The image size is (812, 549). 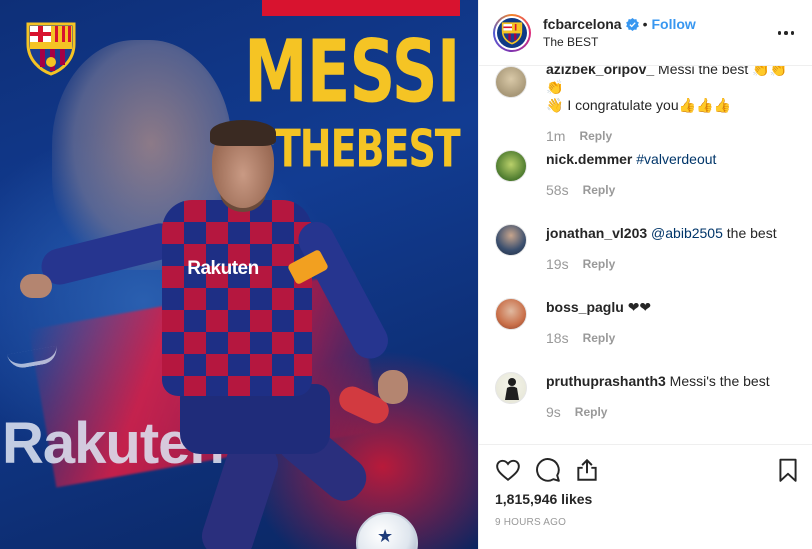 I want to click on header-username: fcbarcelona, so click(x=582, y=24).